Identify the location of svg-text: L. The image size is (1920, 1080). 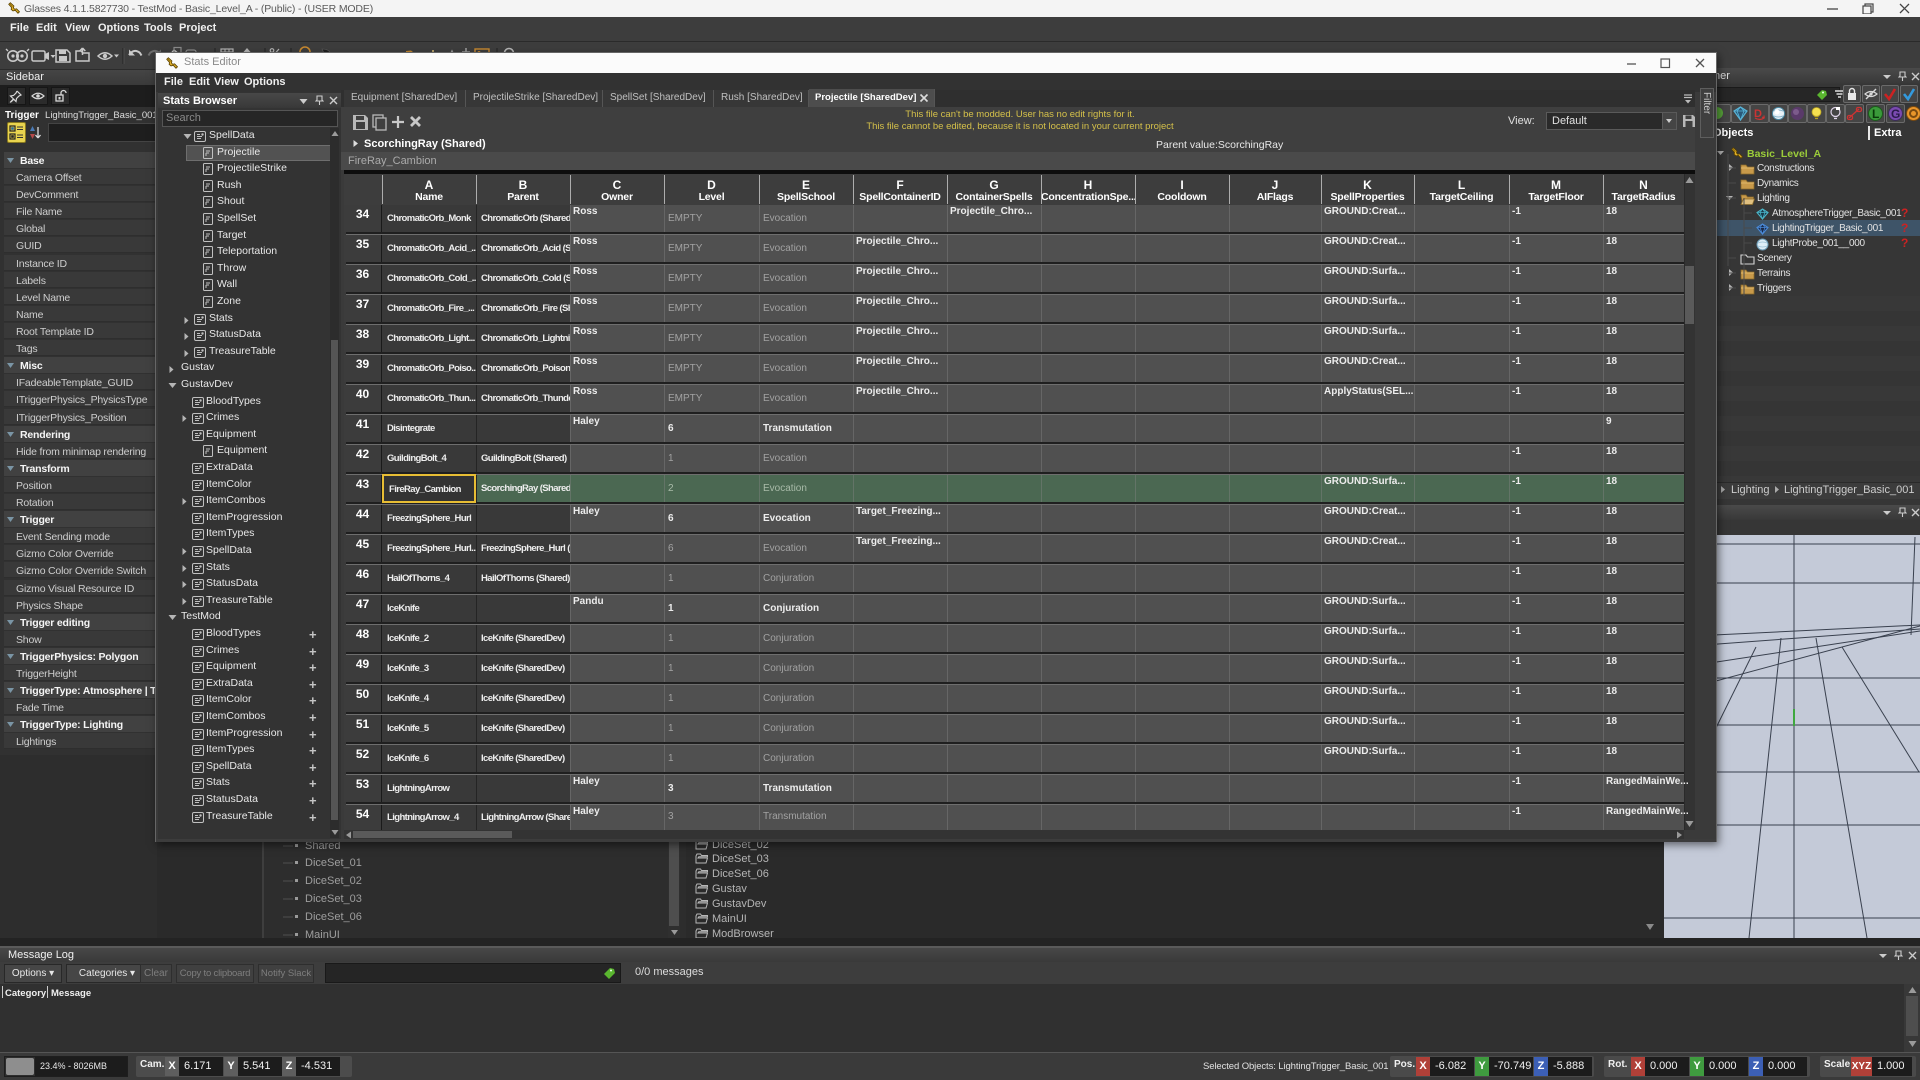
(1875, 114).